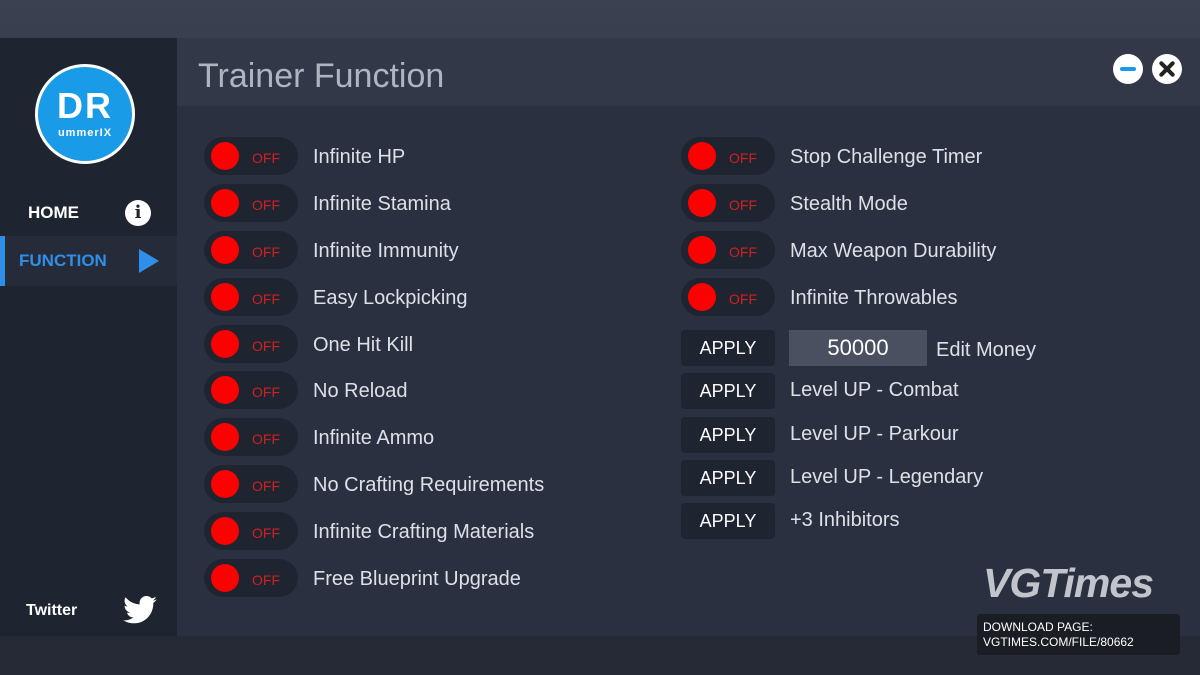  I want to click on sidebar-item-function: FUNCTION, so click(88, 261).